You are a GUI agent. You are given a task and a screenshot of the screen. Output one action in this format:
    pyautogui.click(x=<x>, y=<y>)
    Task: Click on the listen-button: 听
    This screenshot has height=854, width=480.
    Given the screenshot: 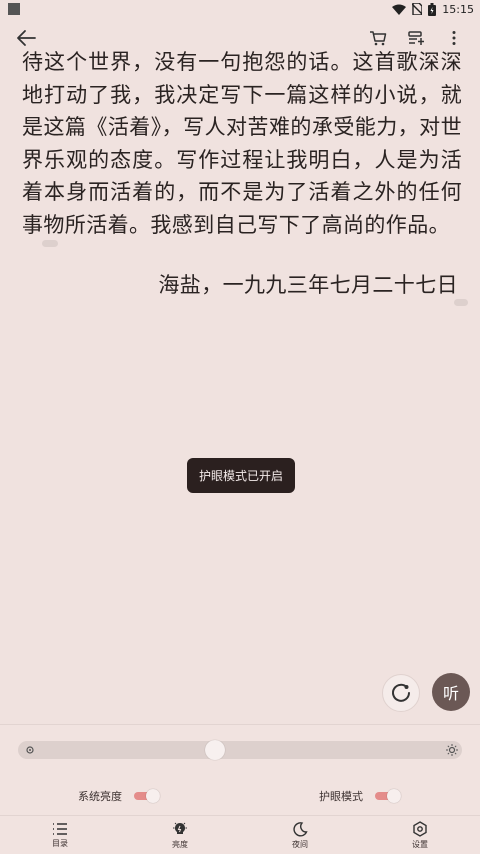 What is the action you would take?
    pyautogui.click(x=451, y=692)
    